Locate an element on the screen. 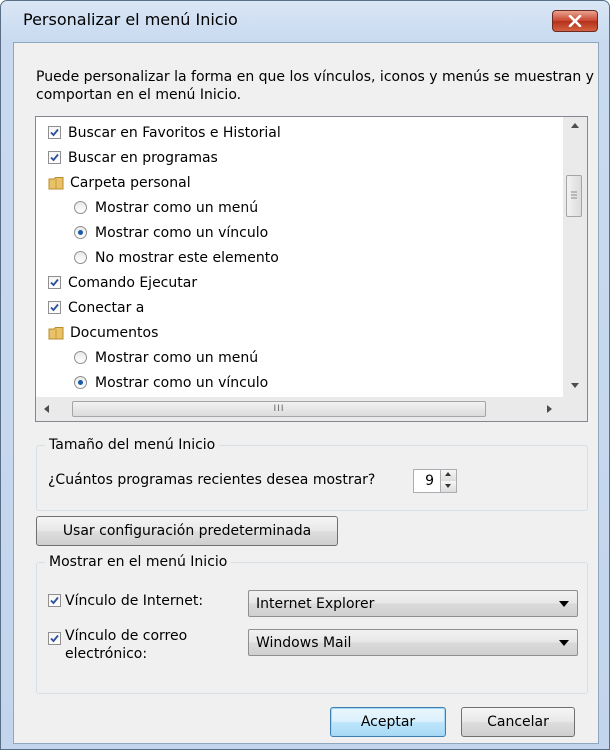 This screenshot has height=750, width=610. recent-programs-stepper is located at coordinates (448, 481).